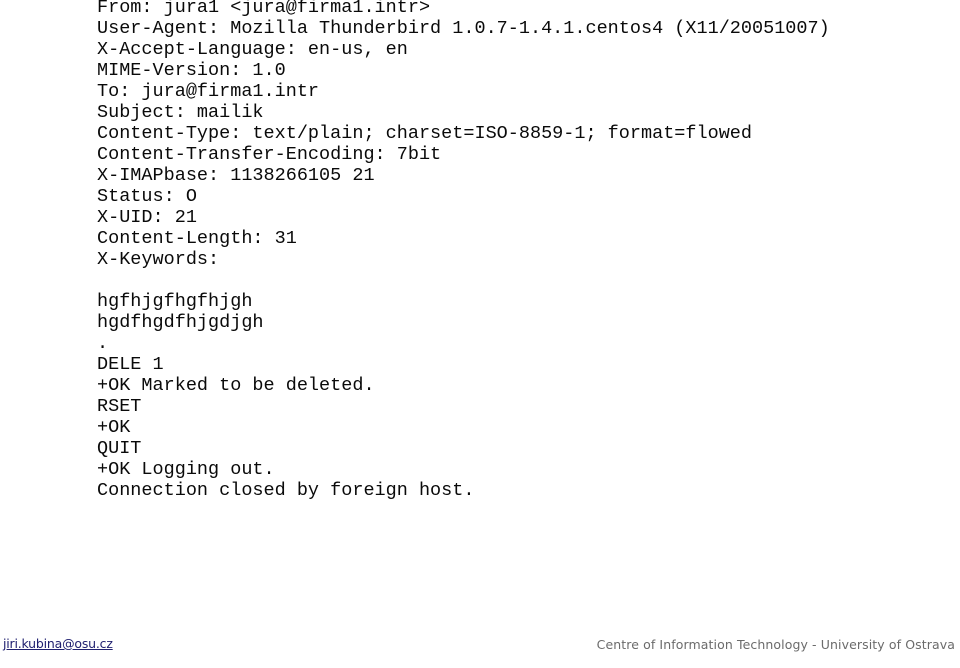 This screenshot has width=960, height=668. What do you see at coordinates (103, 343) in the screenshot?
I see `transcript-line: .` at bounding box center [103, 343].